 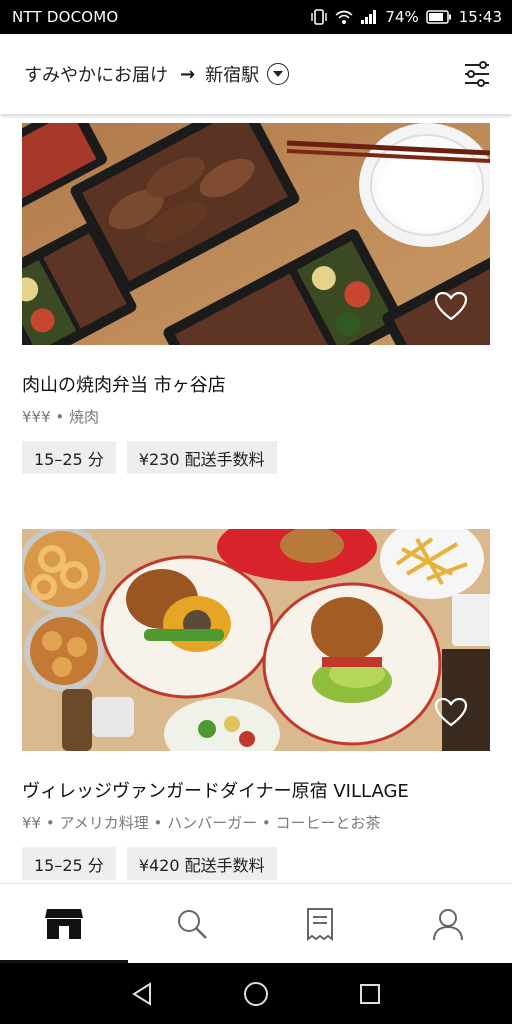 I want to click on delivery-fee-tag: ¥230 配送手数料, so click(x=201, y=457).